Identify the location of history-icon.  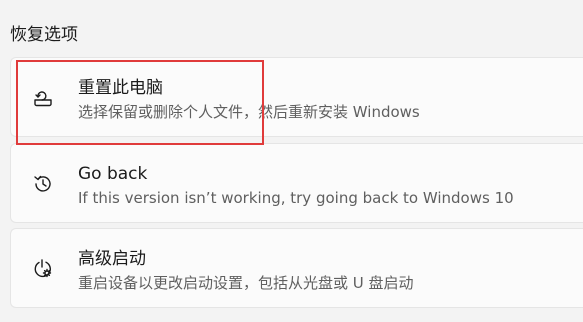
(43, 184).